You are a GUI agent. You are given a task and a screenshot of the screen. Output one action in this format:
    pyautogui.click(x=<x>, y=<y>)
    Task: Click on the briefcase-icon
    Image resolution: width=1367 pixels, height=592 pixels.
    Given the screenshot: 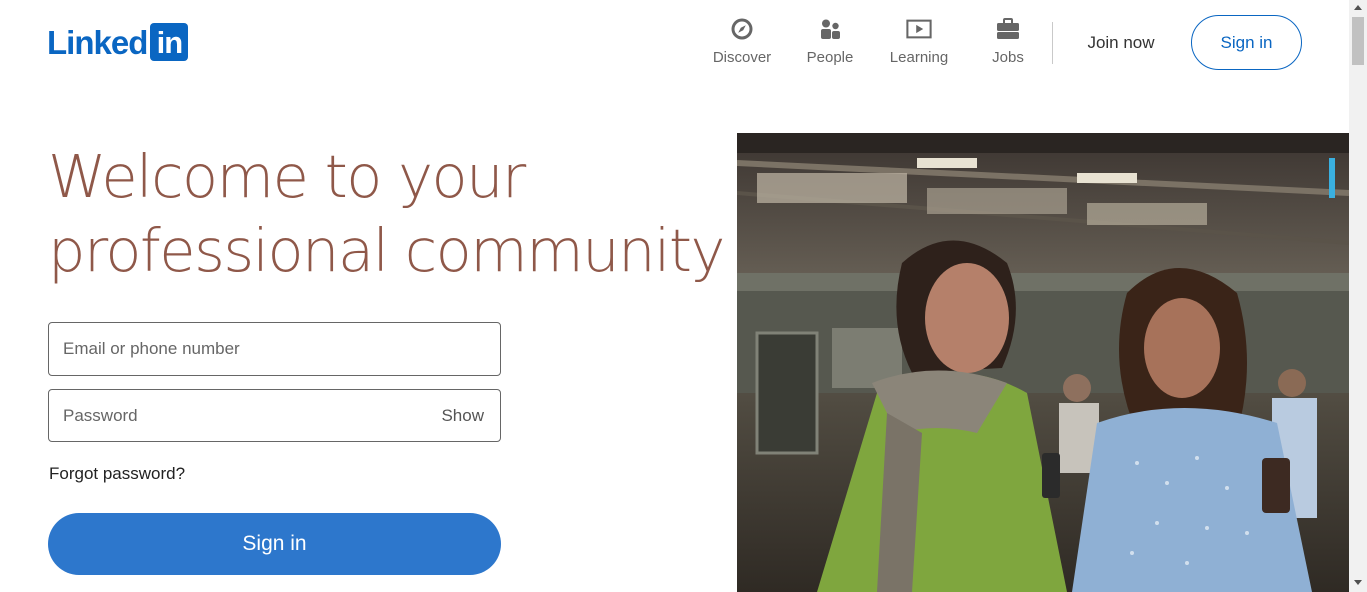 What is the action you would take?
    pyautogui.click(x=1008, y=29)
    